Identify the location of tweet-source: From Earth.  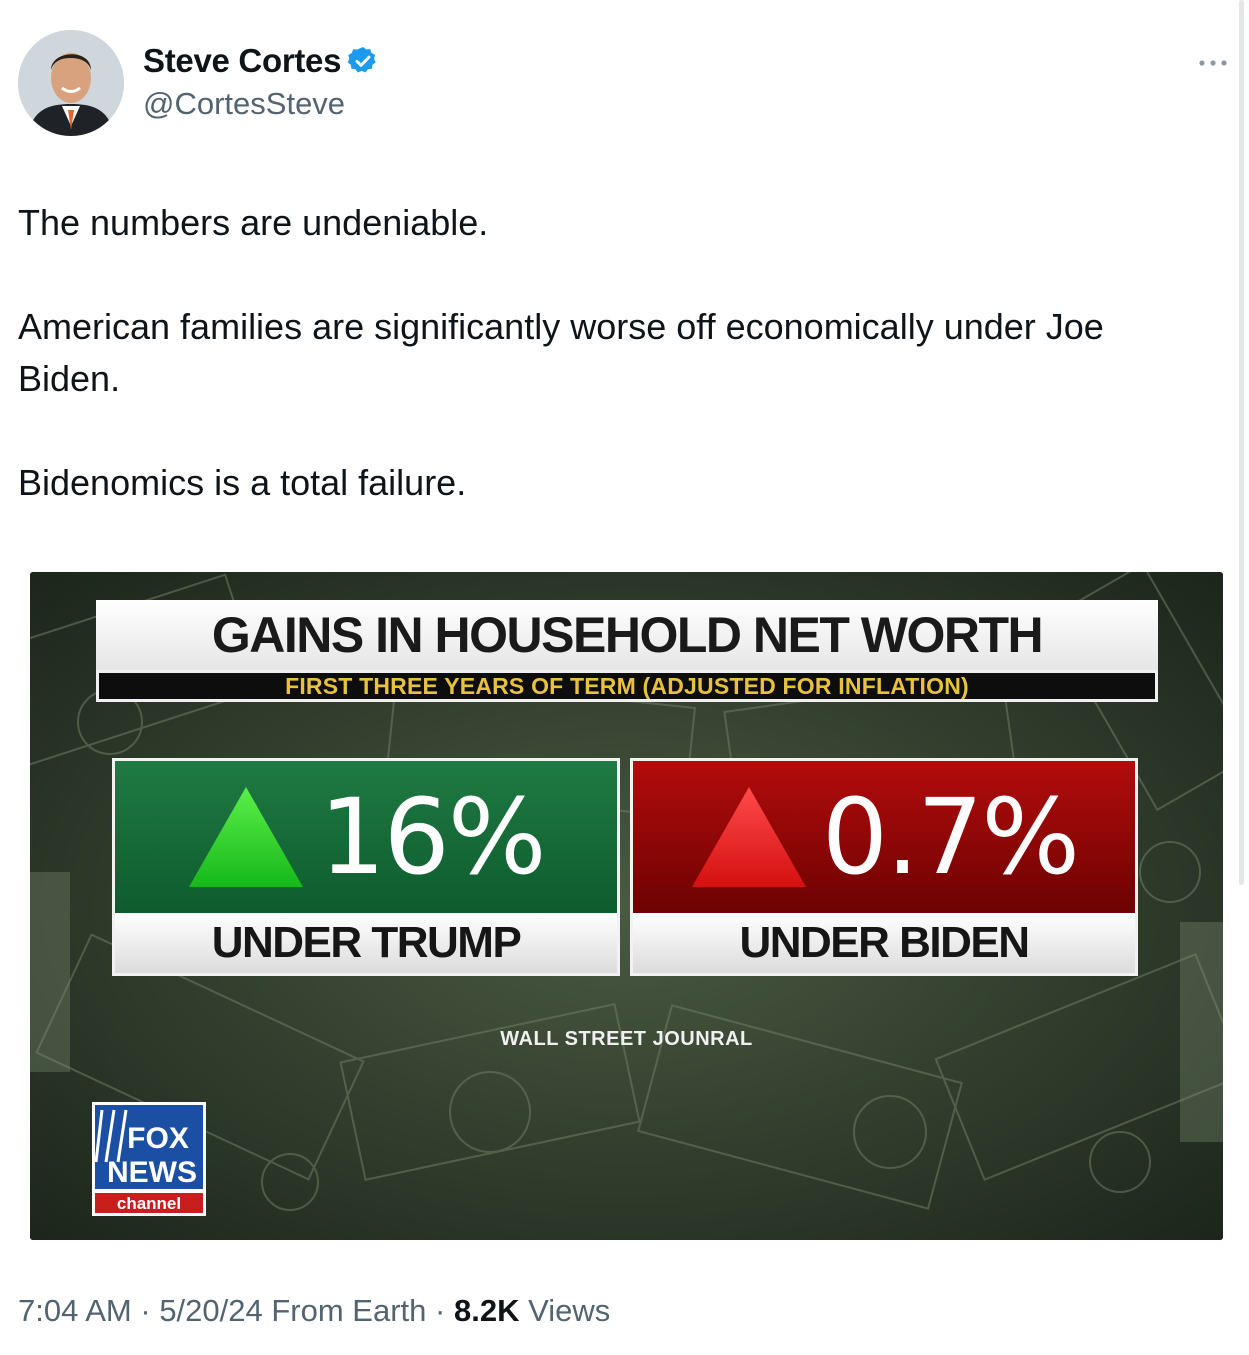
(349, 1310).